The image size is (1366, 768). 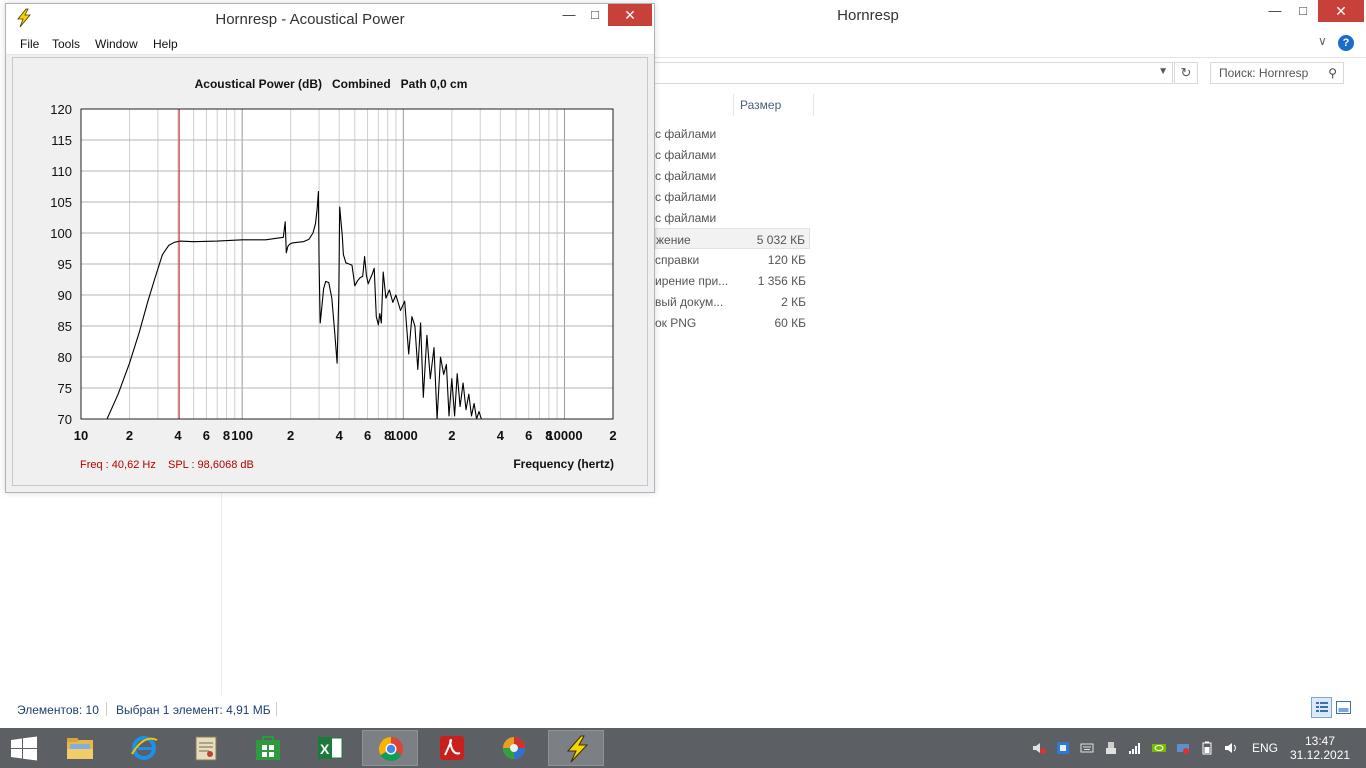 What do you see at coordinates (1343, 707) in the screenshot?
I see `large-icons-view-button` at bounding box center [1343, 707].